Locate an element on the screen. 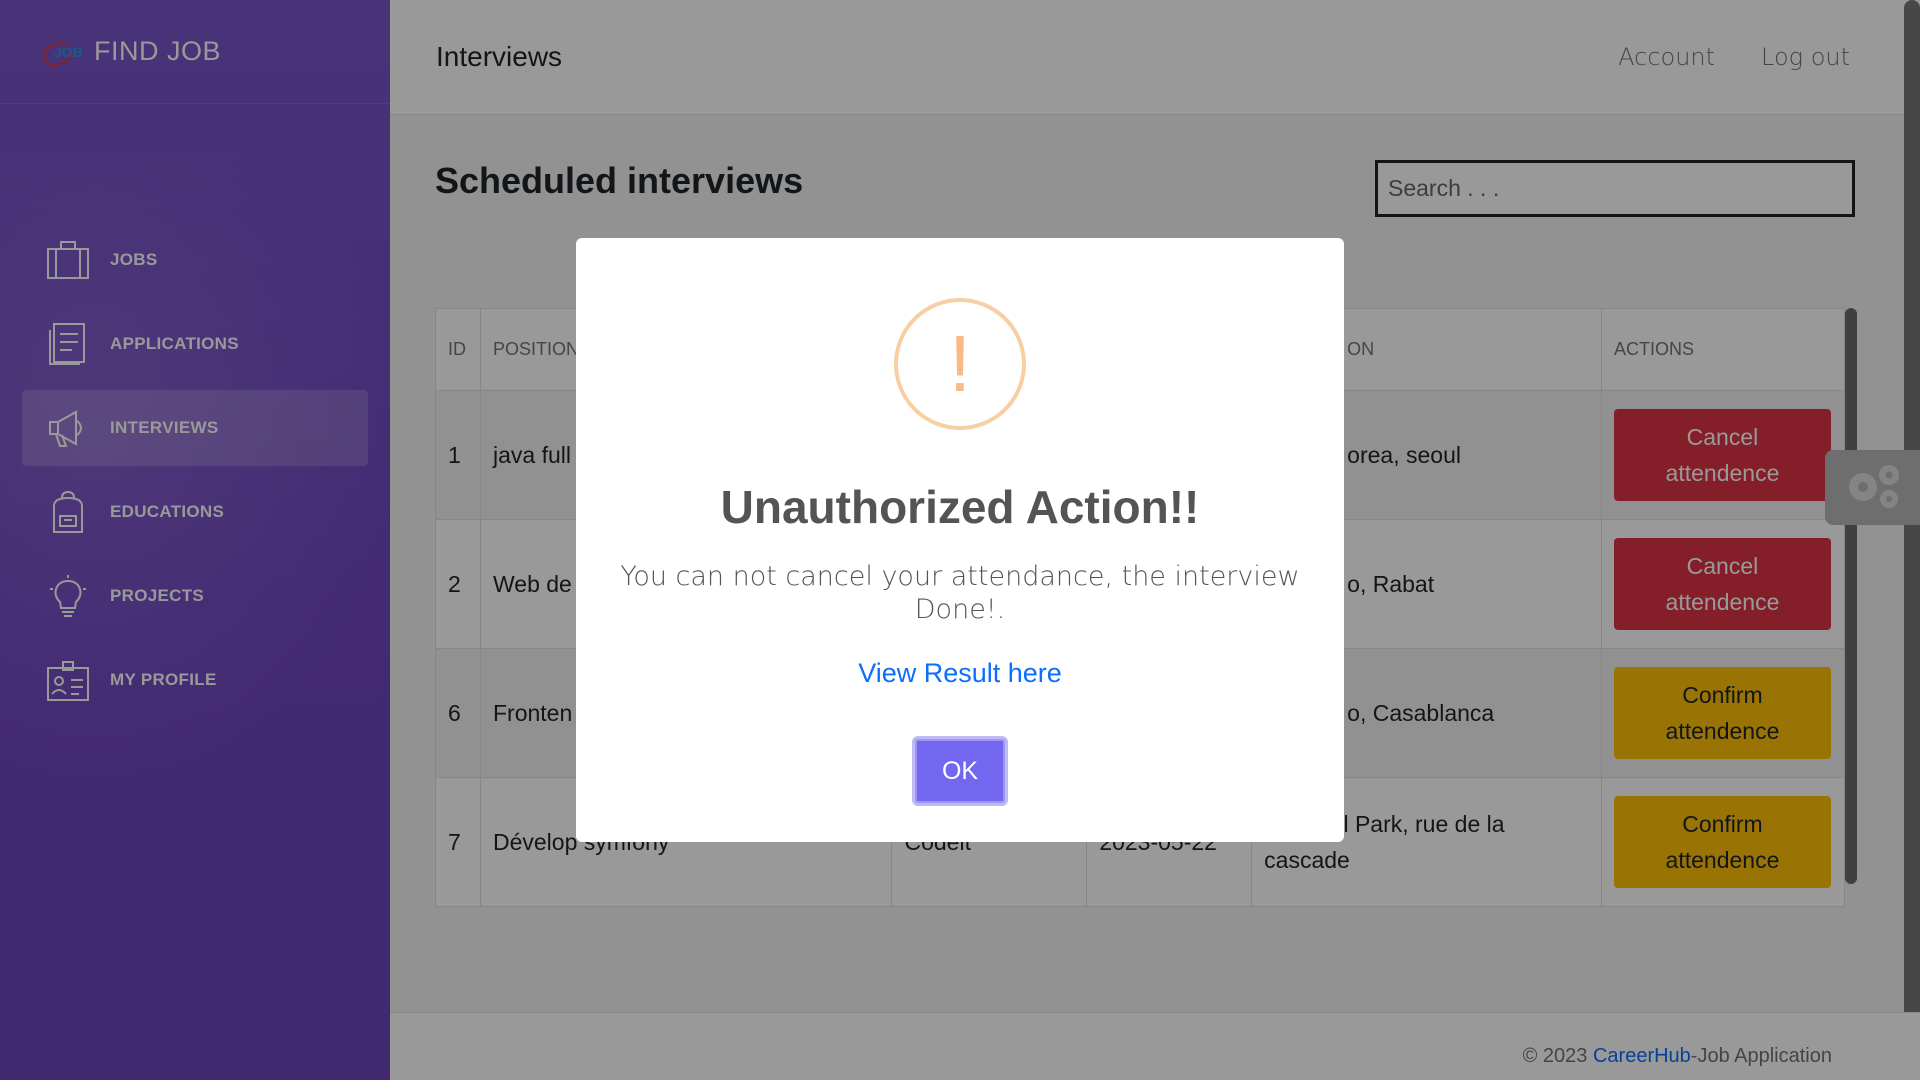 Image resolution: width=1920 pixels, height=1080 pixels. warning-mark: ! is located at coordinates (960, 363).